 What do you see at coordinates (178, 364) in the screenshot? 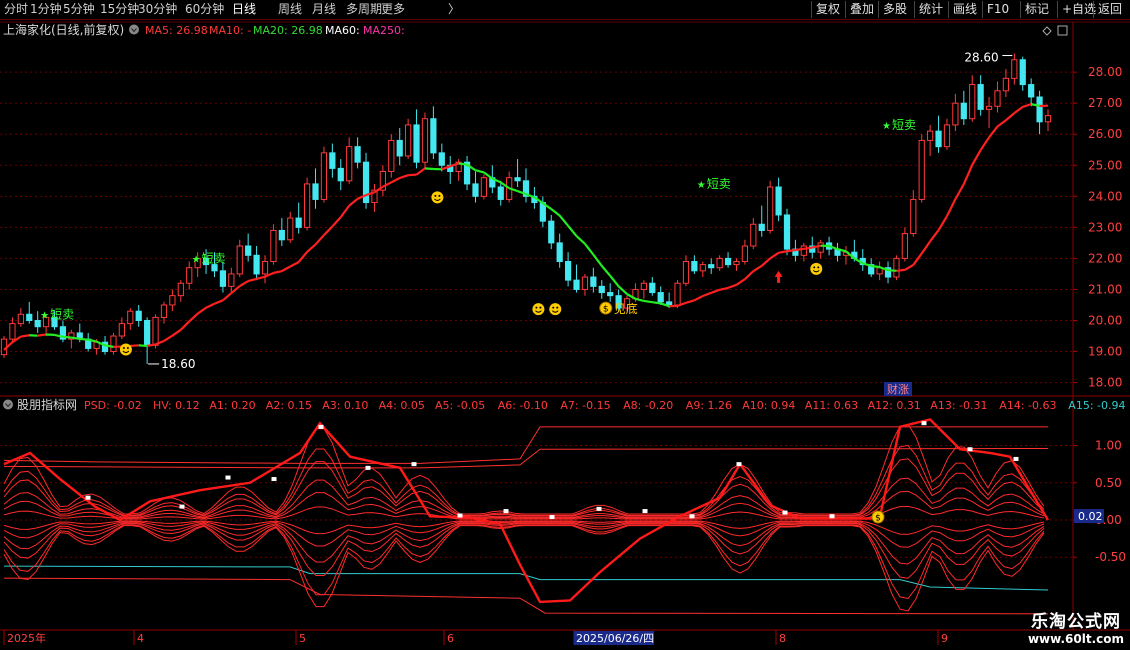
I see `low-price-label: 18.60` at bounding box center [178, 364].